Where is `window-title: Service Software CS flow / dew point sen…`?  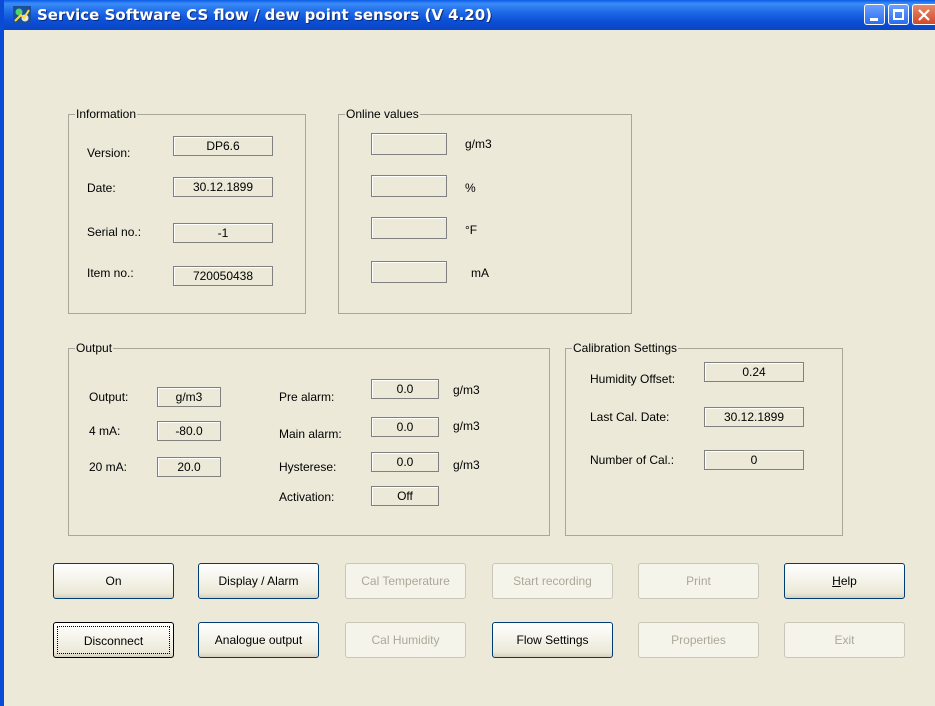 window-title: Service Software CS flow / dew point sen… is located at coordinates (265, 15).